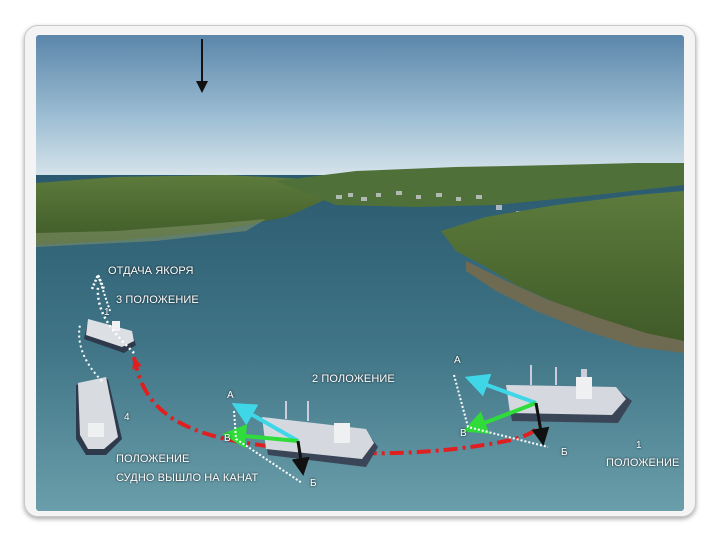 This screenshot has height=540, width=720. I want to click on position-3-label: 3 ПОЛОЖЕНИЕ, so click(157, 300).